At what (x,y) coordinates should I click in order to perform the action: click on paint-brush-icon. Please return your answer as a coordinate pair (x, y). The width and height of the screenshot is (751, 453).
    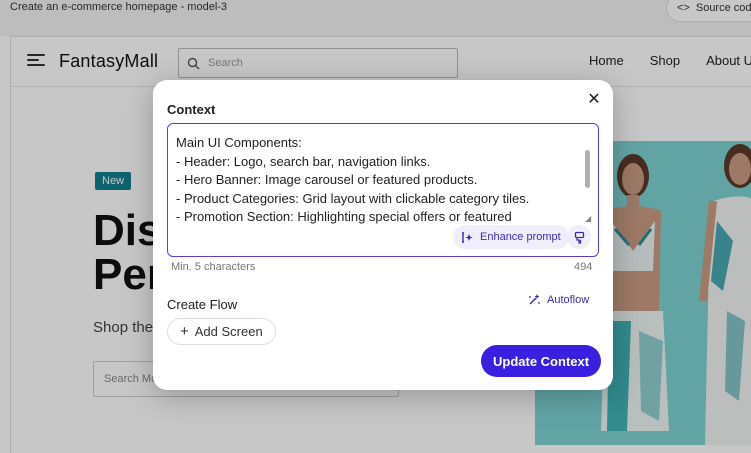
    Looking at the image, I should click on (579, 237).